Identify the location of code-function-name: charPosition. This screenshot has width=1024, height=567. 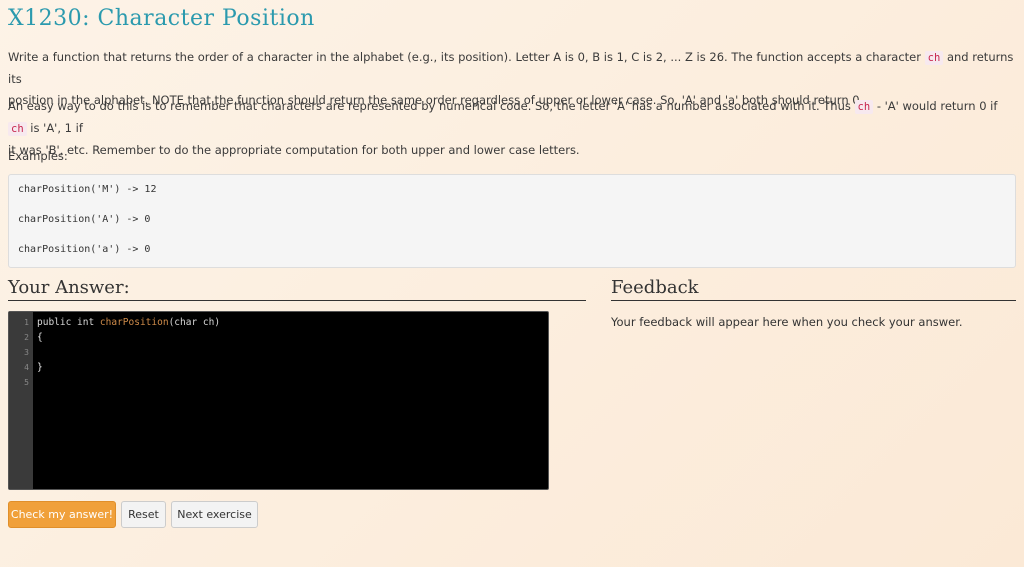
(134, 322).